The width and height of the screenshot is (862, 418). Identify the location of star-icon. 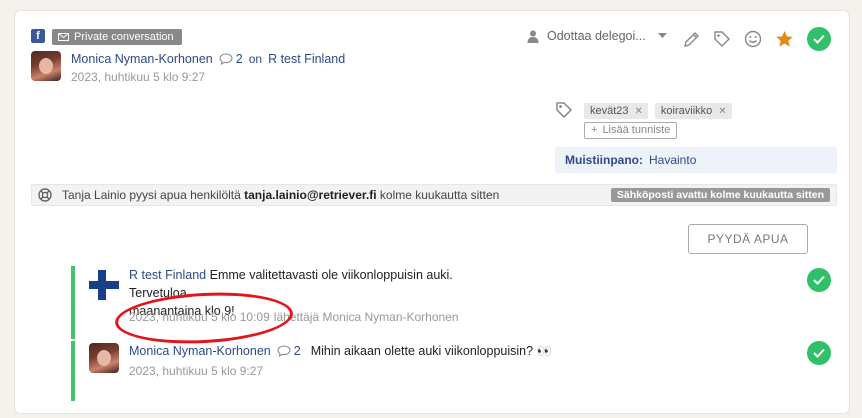
(784, 39).